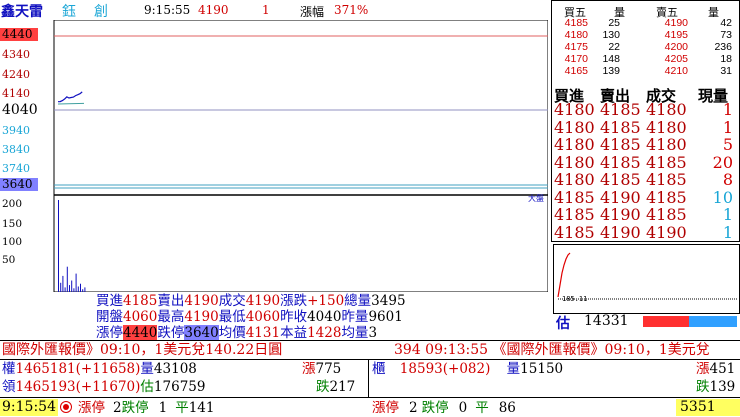  Describe the element at coordinates (147, 369) in the screenshot. I see `taiex-vol-label: 量` at that location.